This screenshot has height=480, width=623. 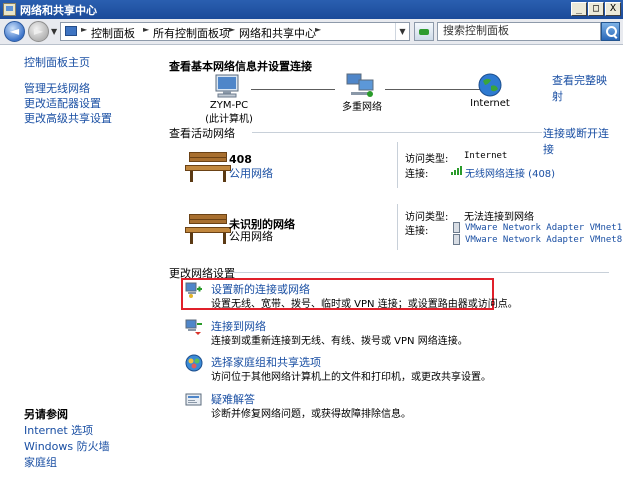 What do you see at coordinates (613, 9) in the screenshot?
I see `close-button: X` at bounding box center [613, 9].